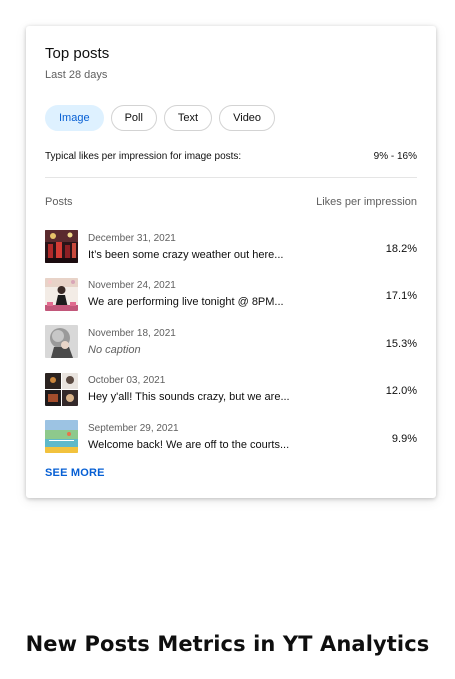 The height and width of the screenshot is (679, 455). What do you see at coordinates (61, 437) in the screenshot?
I see `tennis-court-thumbnail` at bounding box center [61, 437].